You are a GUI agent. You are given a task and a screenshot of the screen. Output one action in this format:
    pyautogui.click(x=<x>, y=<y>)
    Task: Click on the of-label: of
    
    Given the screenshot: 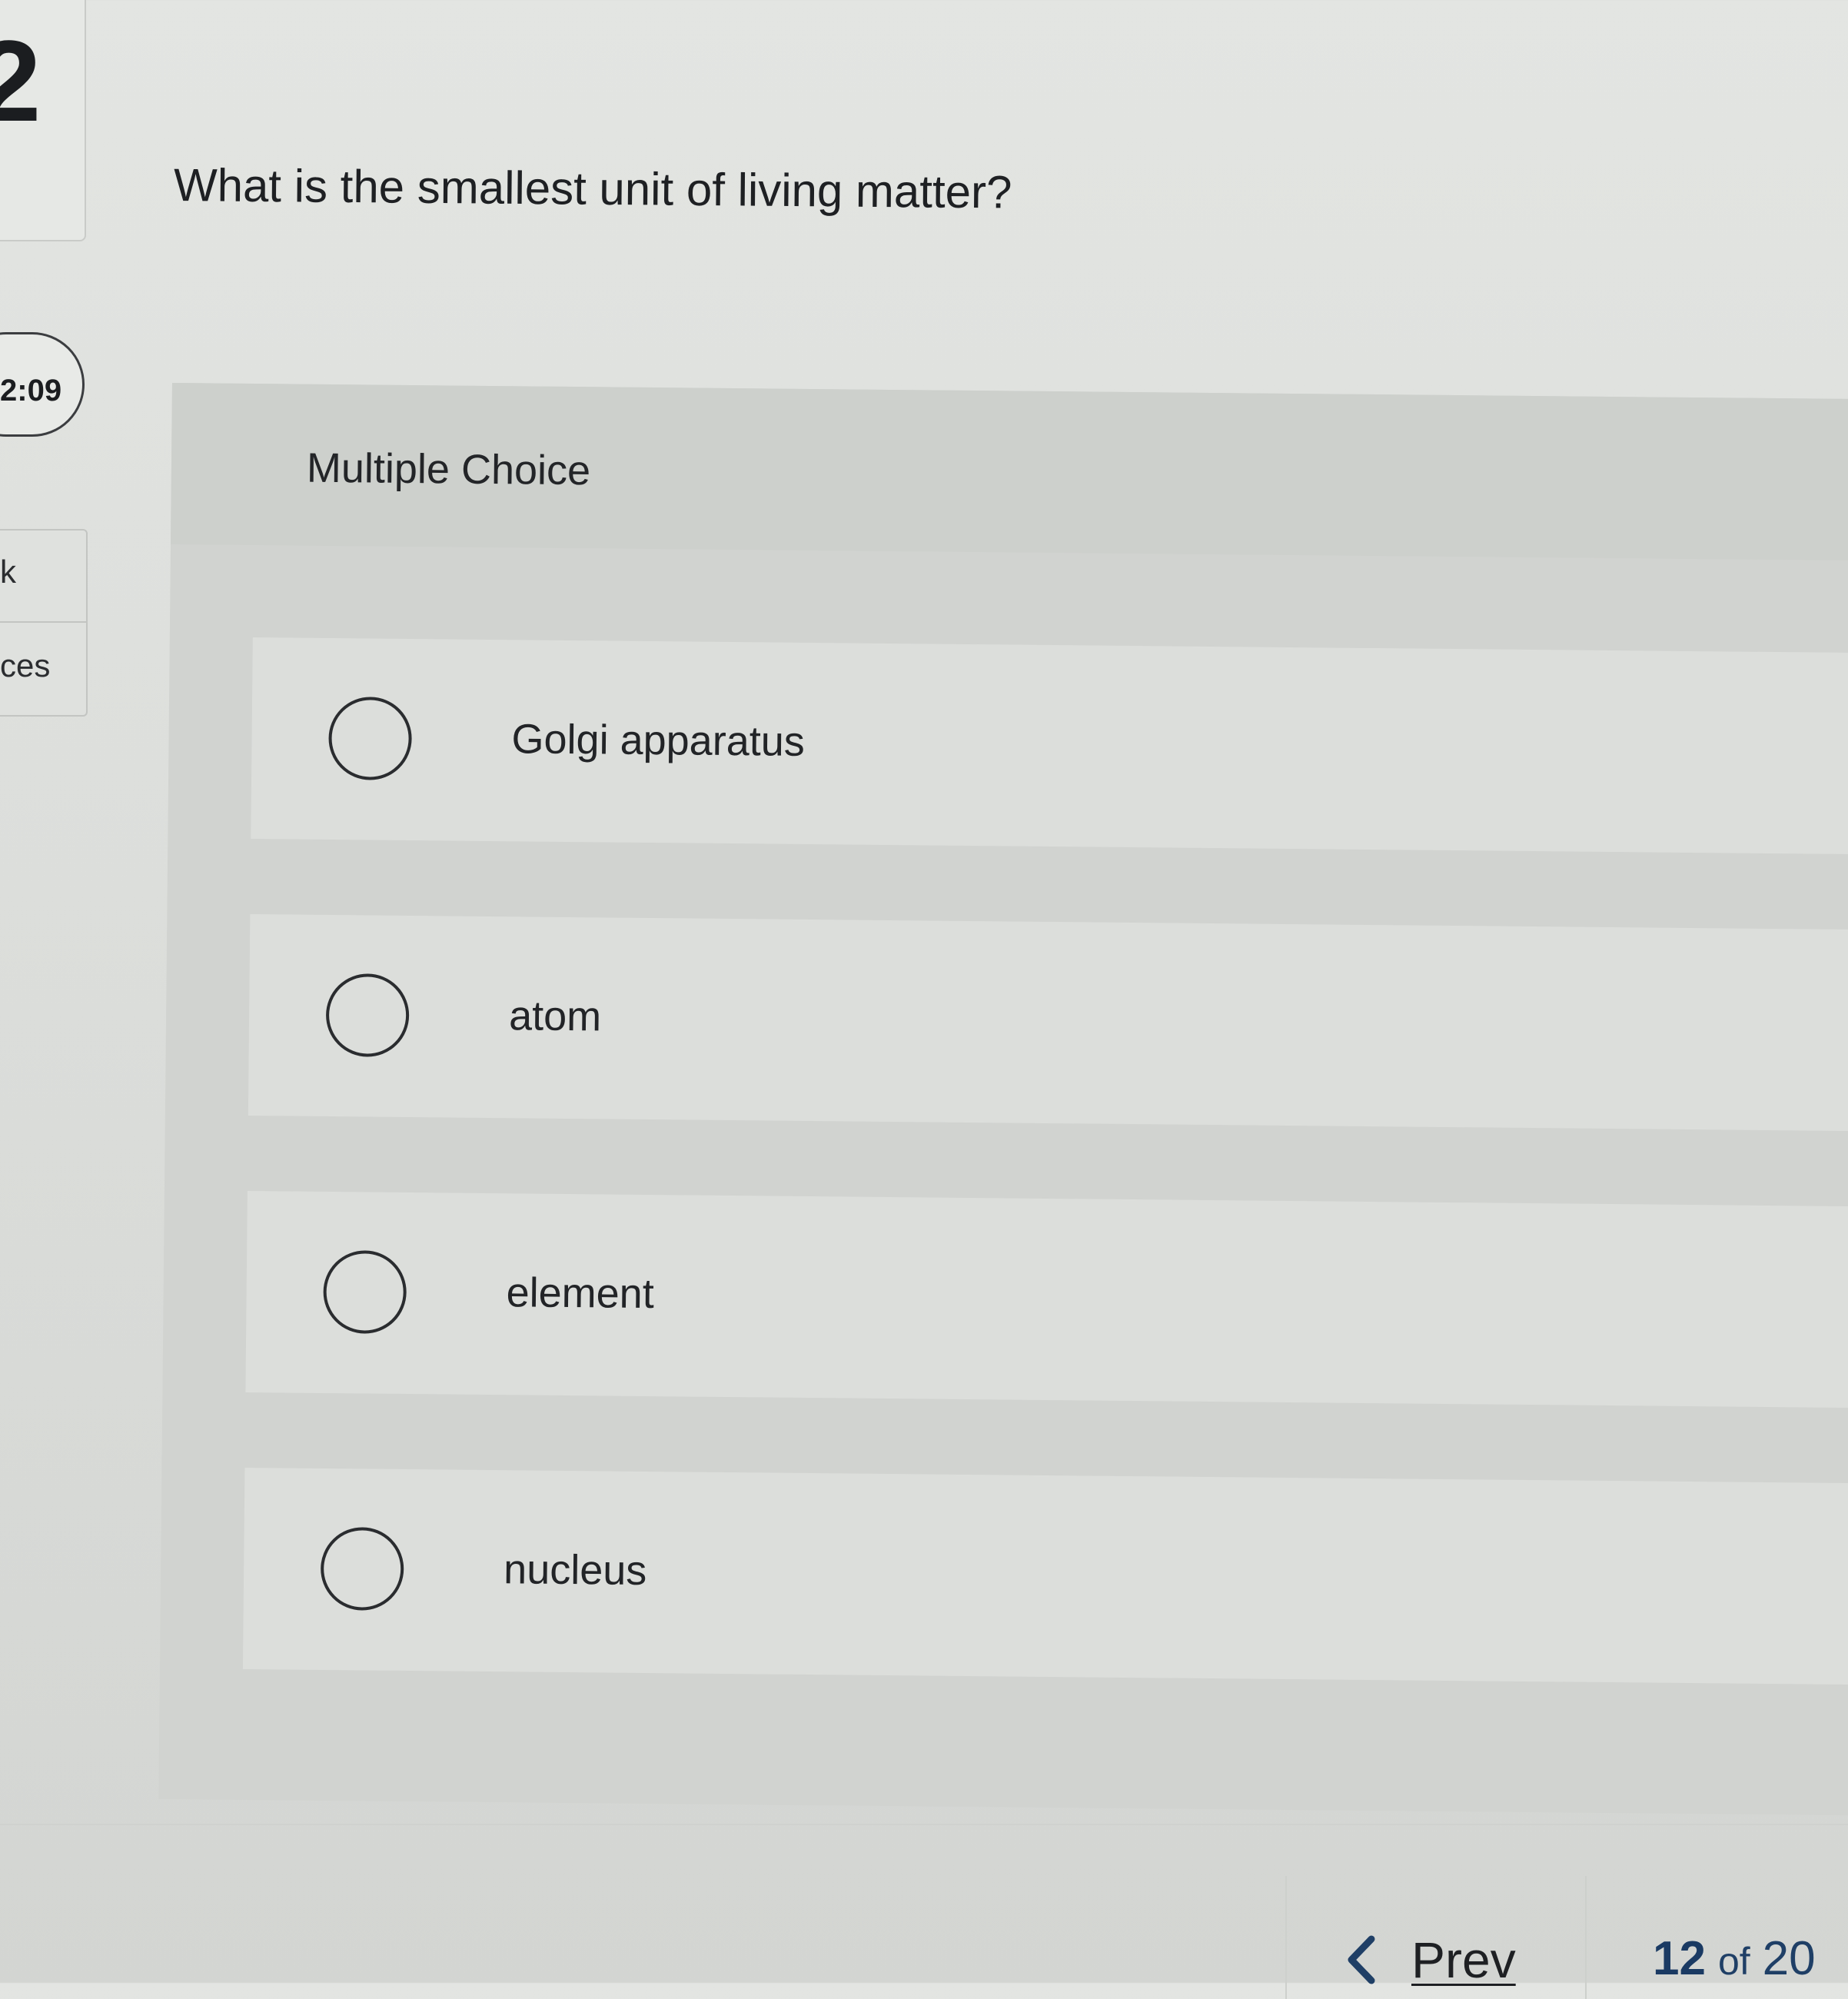 What is the action you would take?
    pyautogui.click(x=1733, y=1961)
    